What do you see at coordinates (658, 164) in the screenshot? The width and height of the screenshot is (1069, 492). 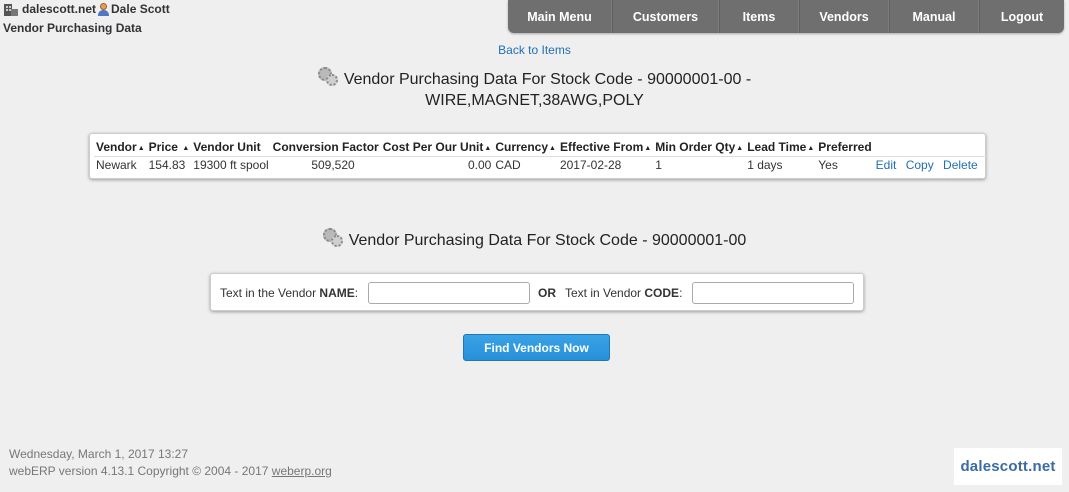 I see `cell-min-order-qty: 1` at bounding box center [658, 164].